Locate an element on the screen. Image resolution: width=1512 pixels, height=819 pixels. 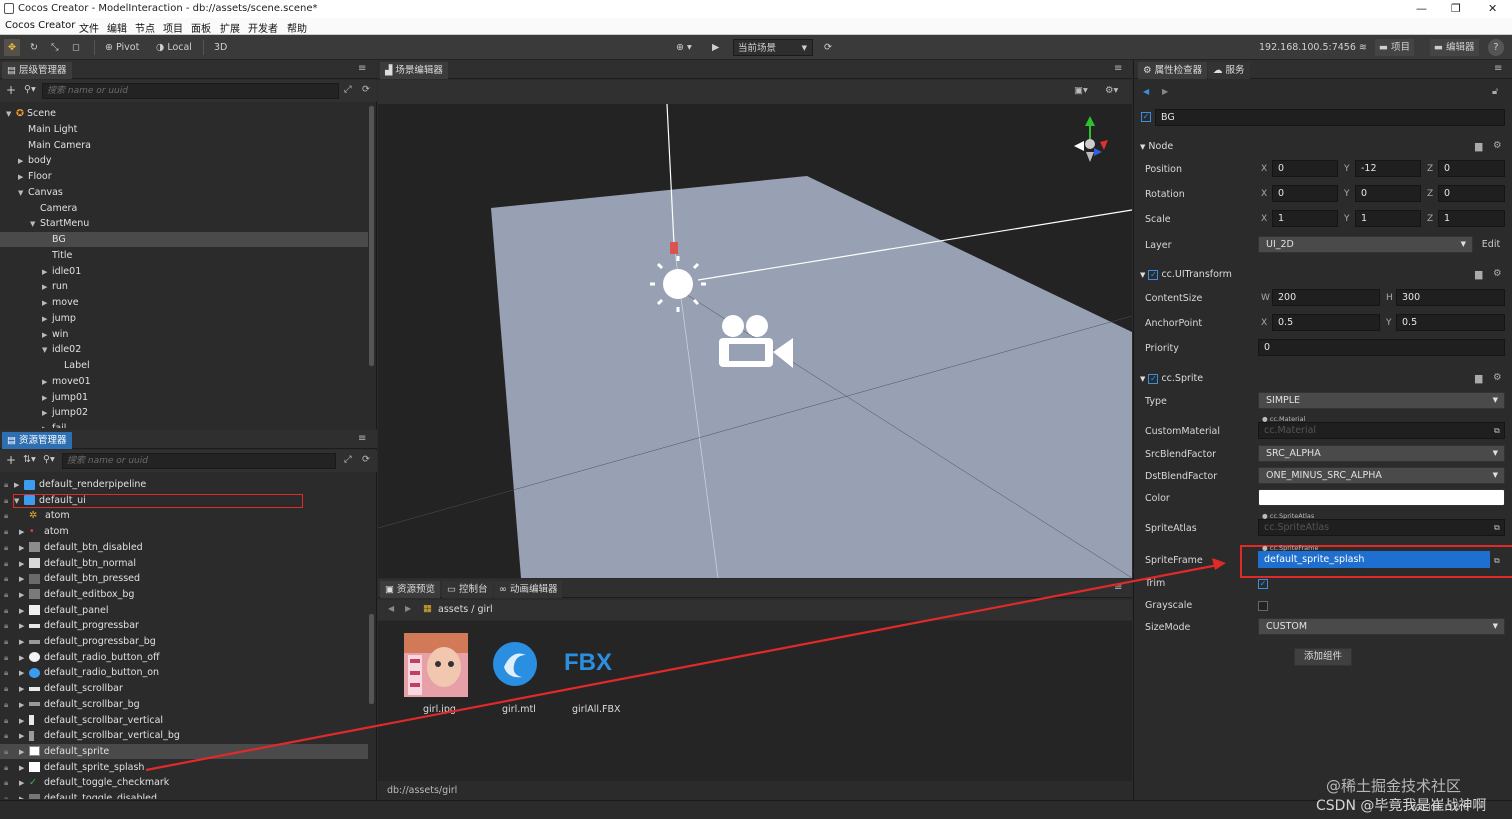
position-x-input: 0 is located at coordinates (1305, 168).